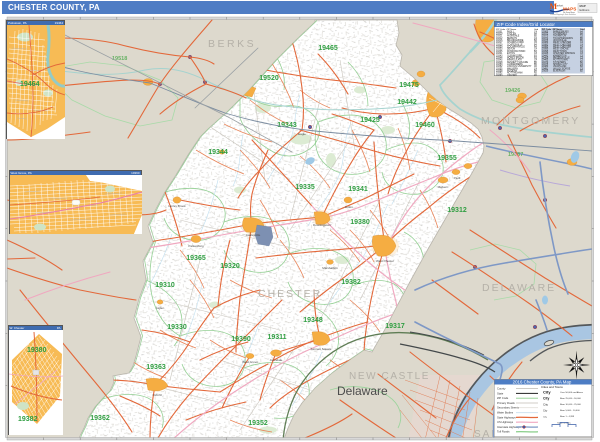  I want to click on svg-text: Paoli, so click(457, 178).